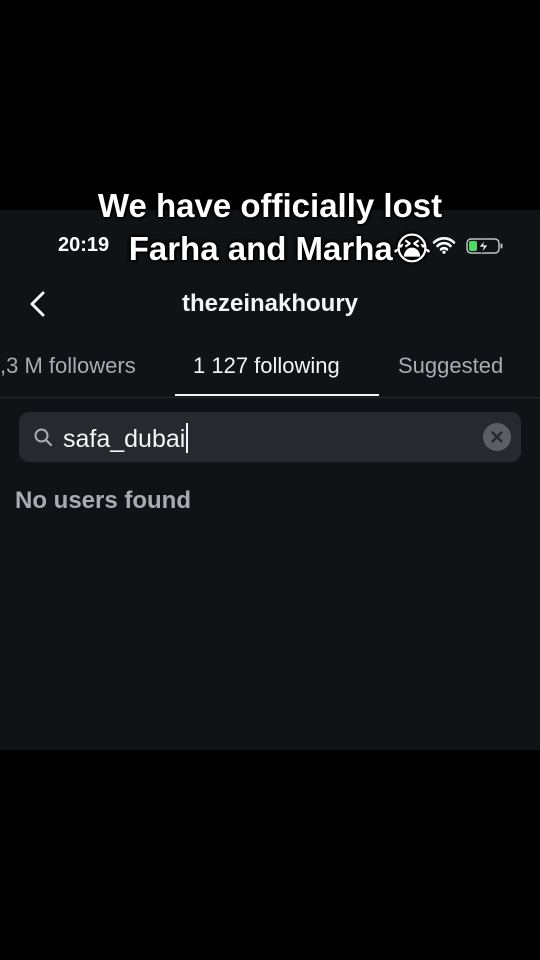 The image size is (540, 960). Describe the element at coordinates (280, 248) in the screenshot. I see `caption-line-2: Farha and Marha😭` at that location.